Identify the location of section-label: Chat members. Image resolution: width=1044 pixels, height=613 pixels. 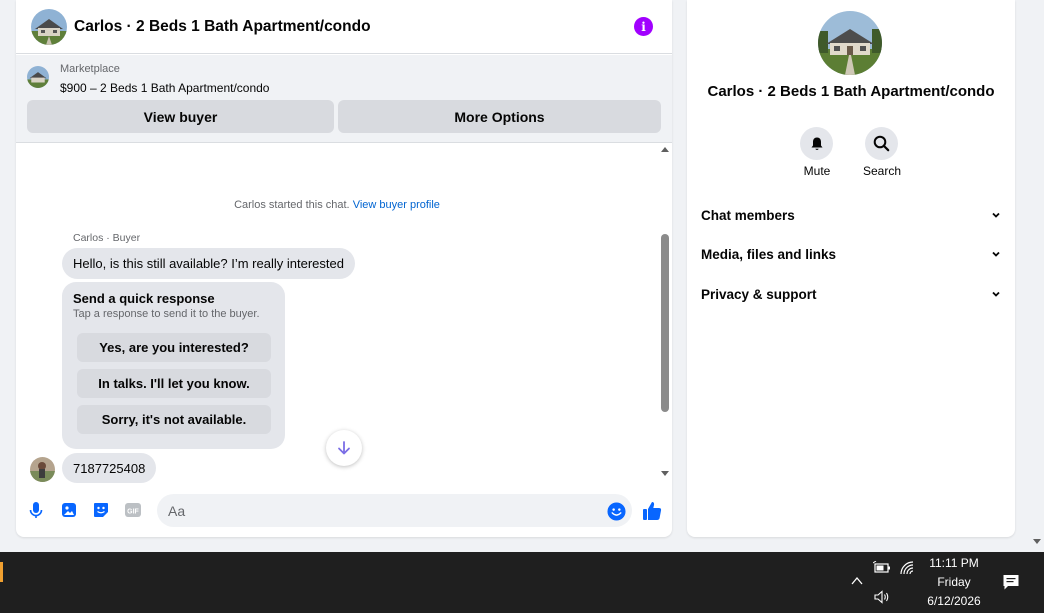
(748, 215).